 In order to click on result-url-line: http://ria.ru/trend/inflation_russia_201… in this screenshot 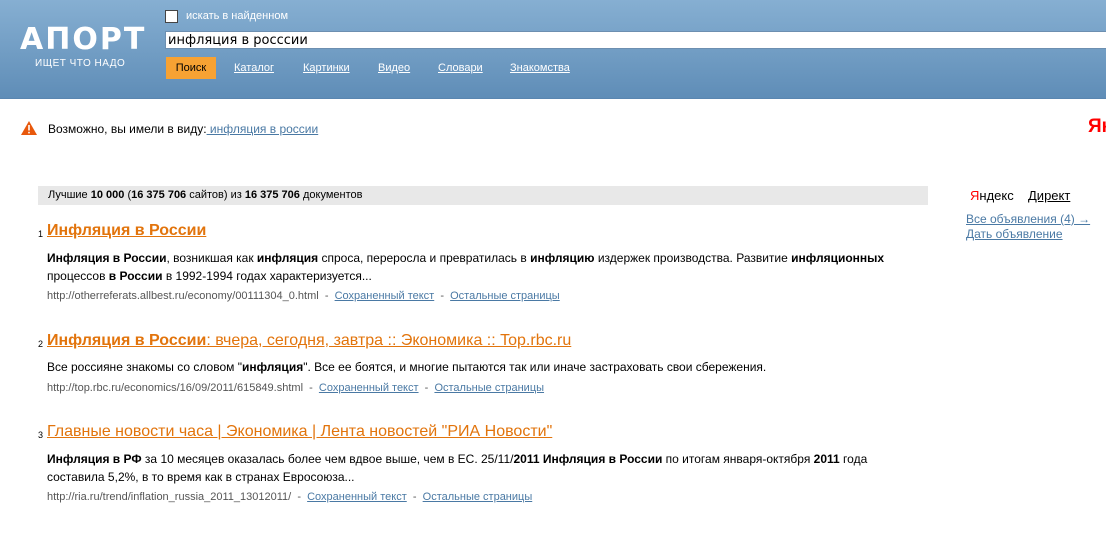, I will do `click(290, 497)`.